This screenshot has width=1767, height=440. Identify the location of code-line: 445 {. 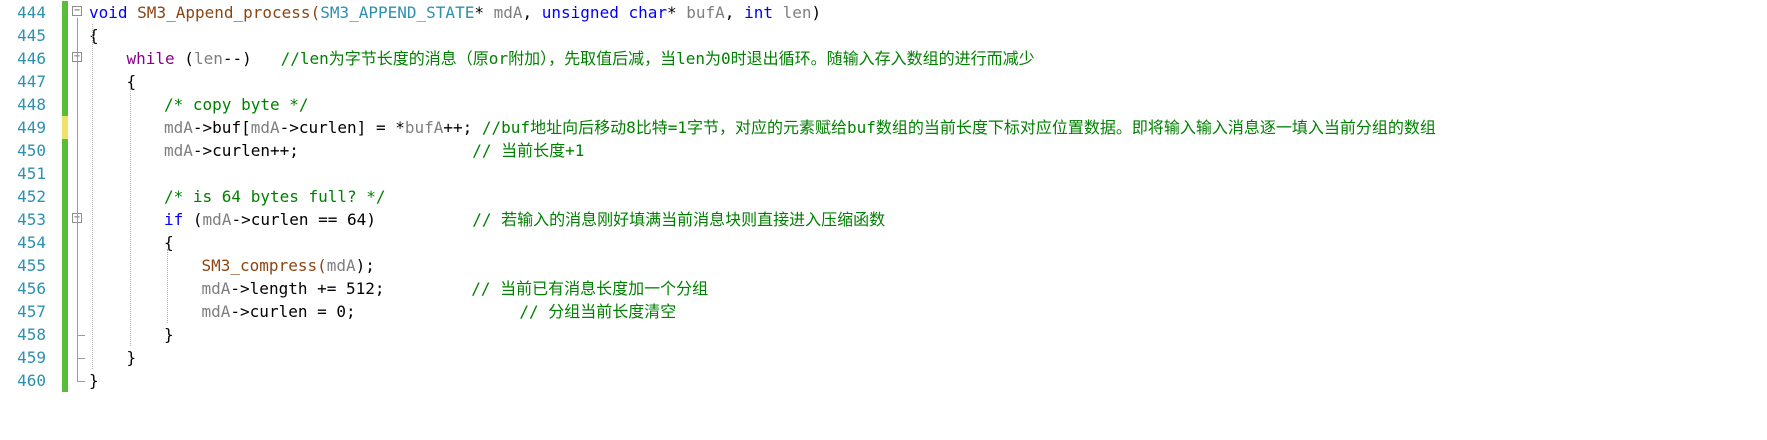
(883, 35).